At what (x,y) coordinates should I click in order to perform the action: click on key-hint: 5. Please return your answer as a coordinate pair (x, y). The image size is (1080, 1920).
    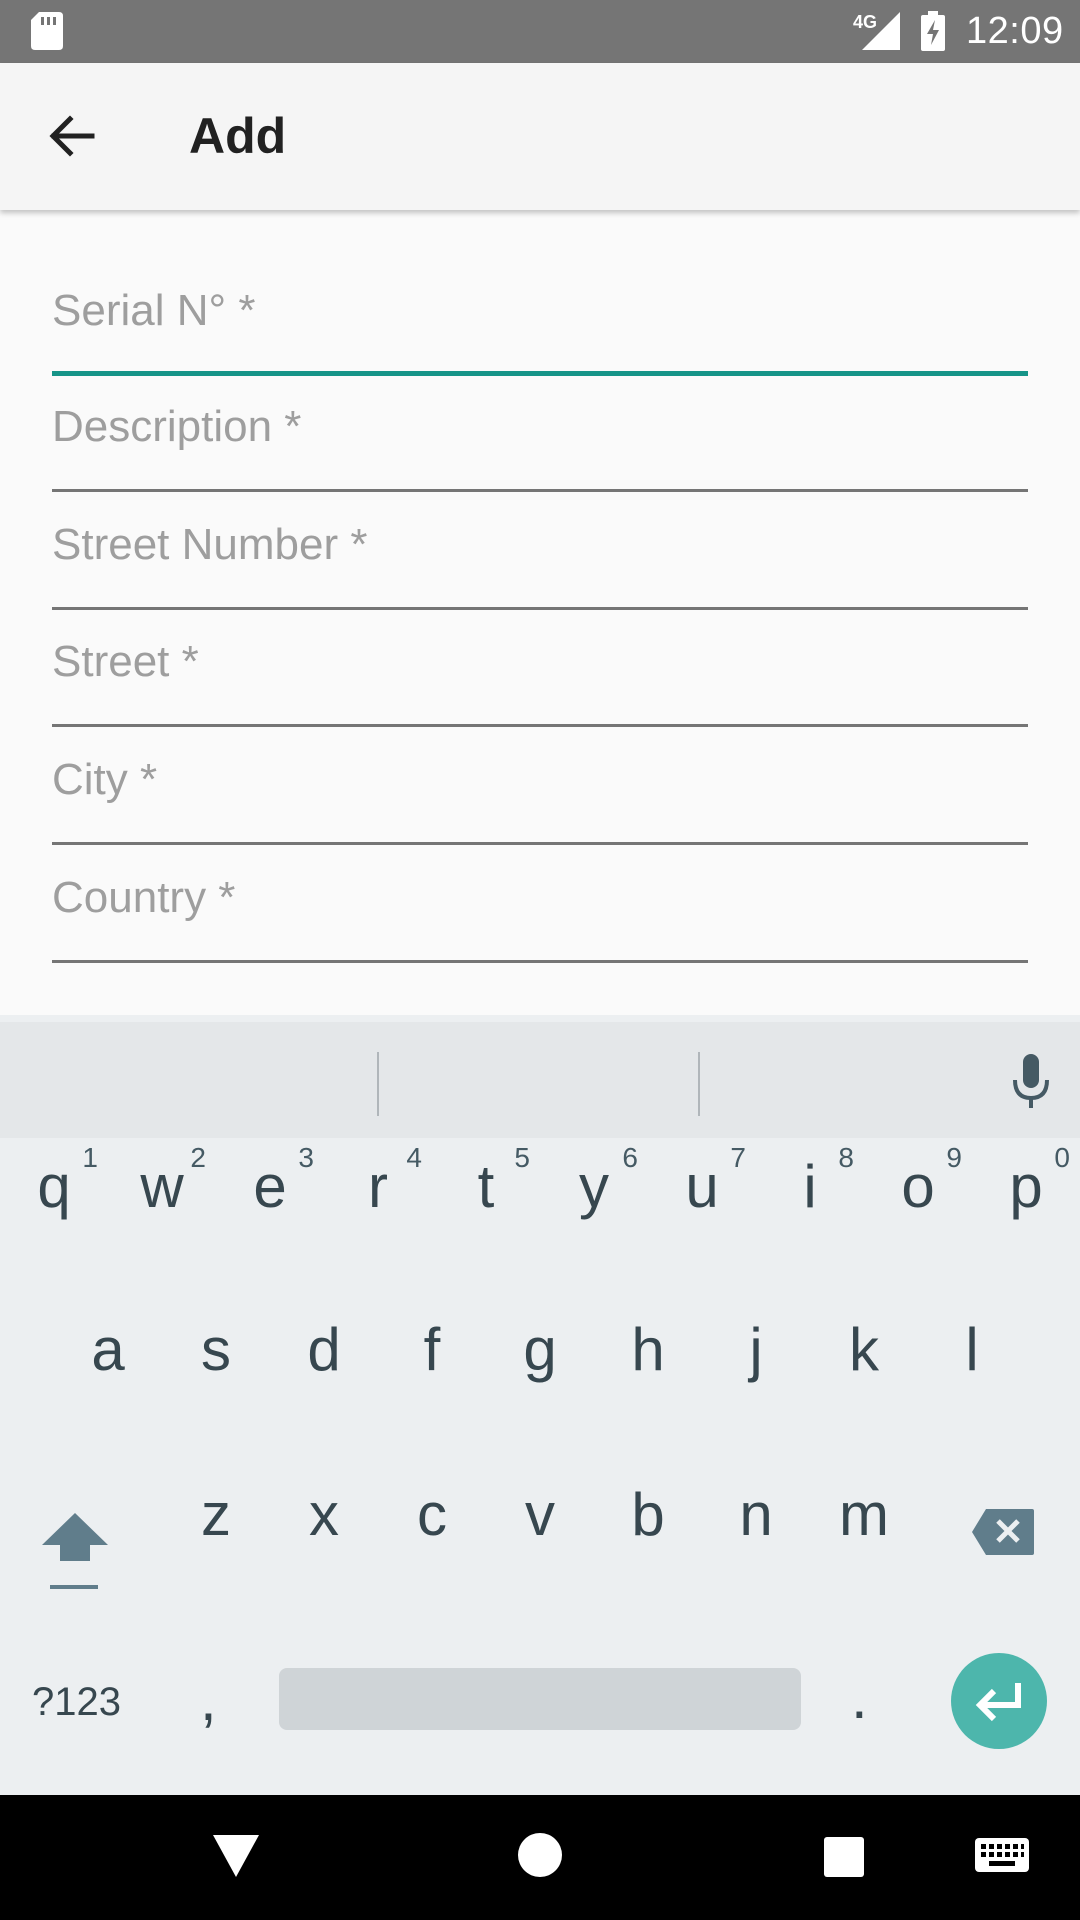
    Looking at the image, I should click on (522, 1157).